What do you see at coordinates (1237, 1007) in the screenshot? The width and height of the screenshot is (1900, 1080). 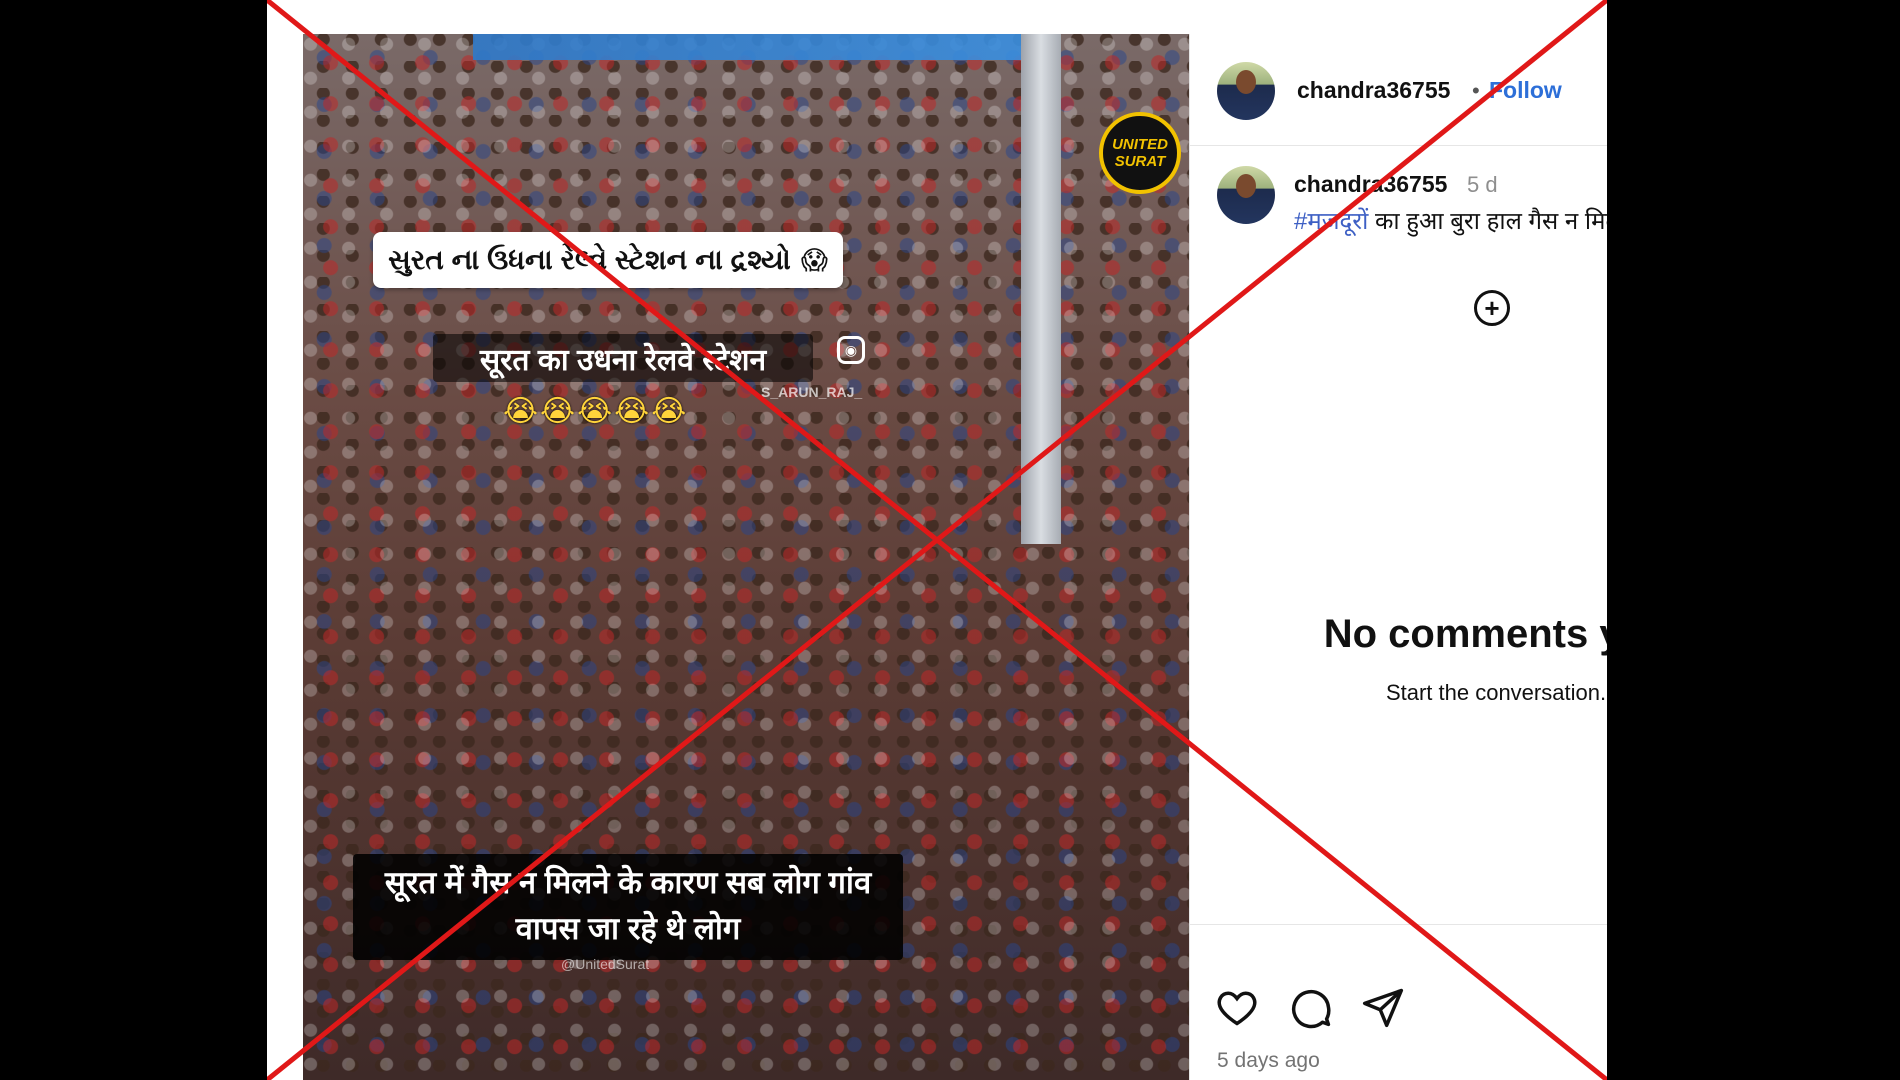 I see `like-icon` at bounding box center [1237, 1007].